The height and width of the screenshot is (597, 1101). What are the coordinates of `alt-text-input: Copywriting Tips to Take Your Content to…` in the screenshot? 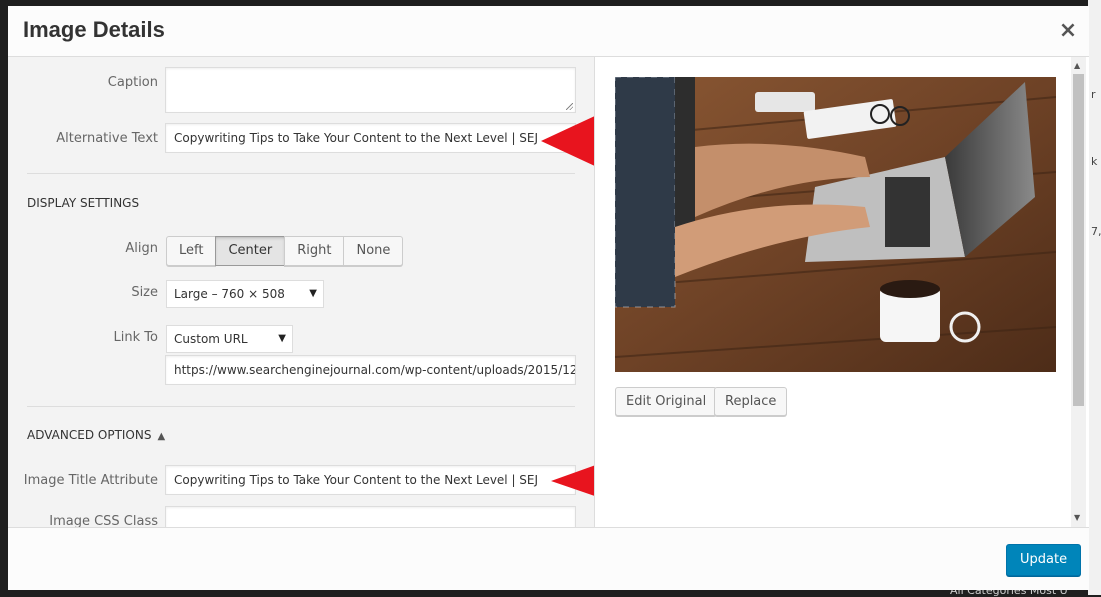 It's located at (370, 138).